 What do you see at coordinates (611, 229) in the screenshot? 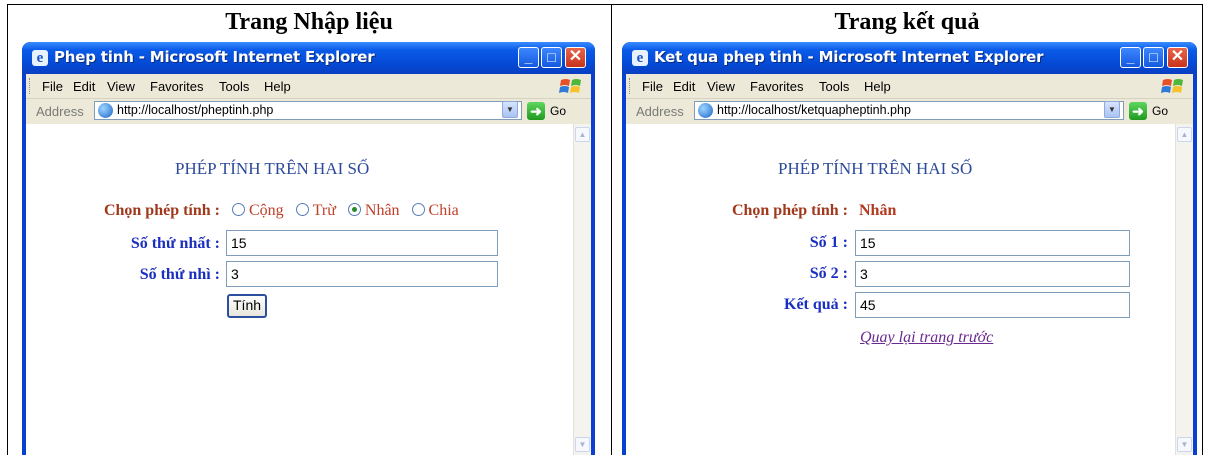
I see `figure-divider` at bounding box center [611, 229].